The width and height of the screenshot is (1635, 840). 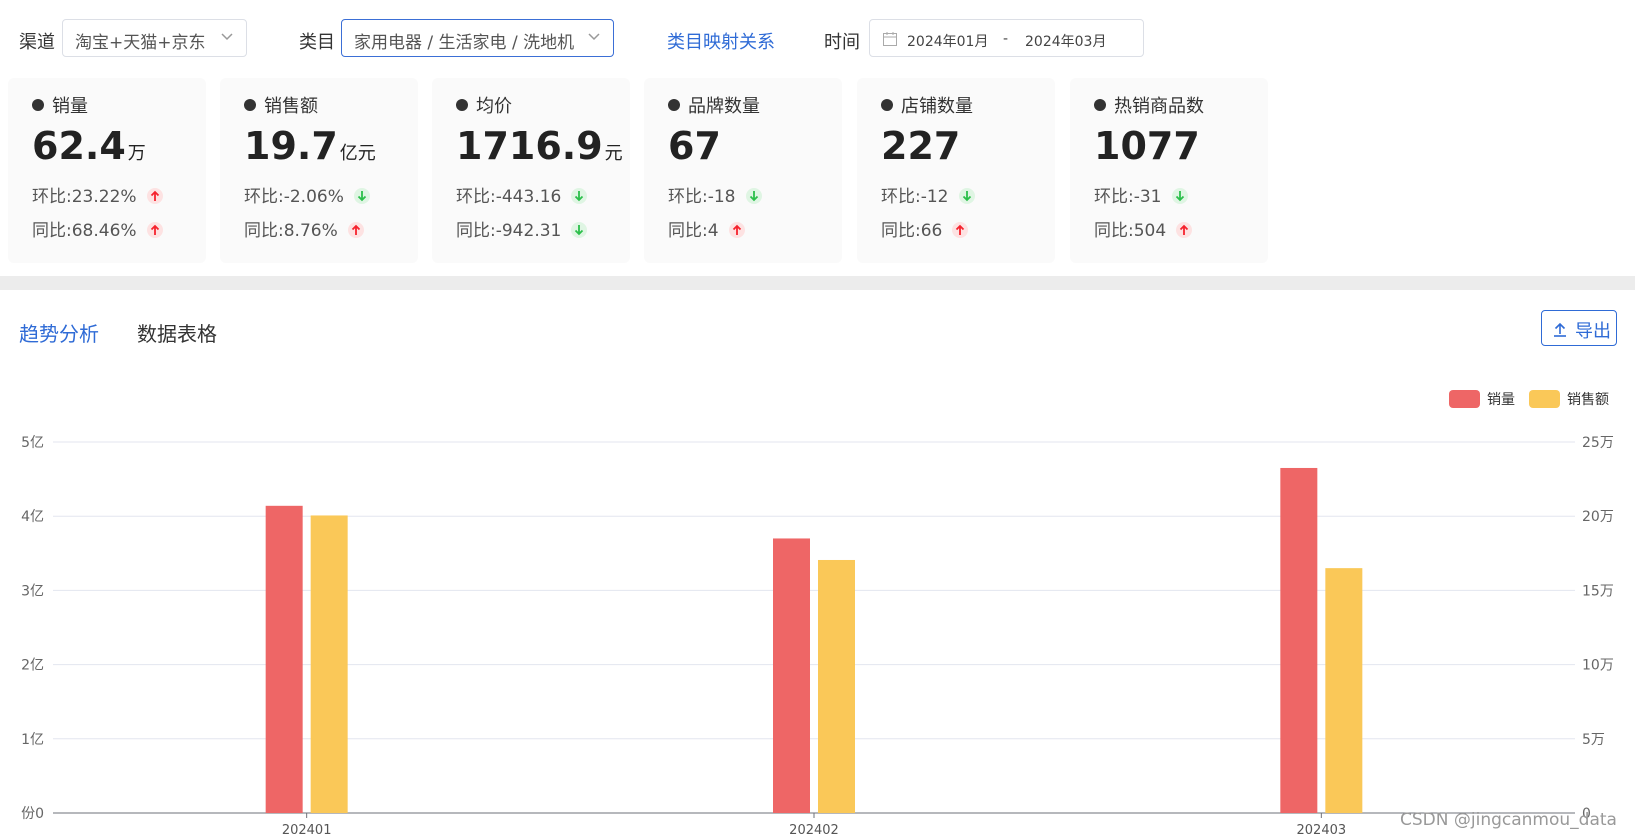 What do you see at coordinates (1065, 41) in the screenshot?
I see `date-end: 2024年03月` at bounding box center [1065, 41].